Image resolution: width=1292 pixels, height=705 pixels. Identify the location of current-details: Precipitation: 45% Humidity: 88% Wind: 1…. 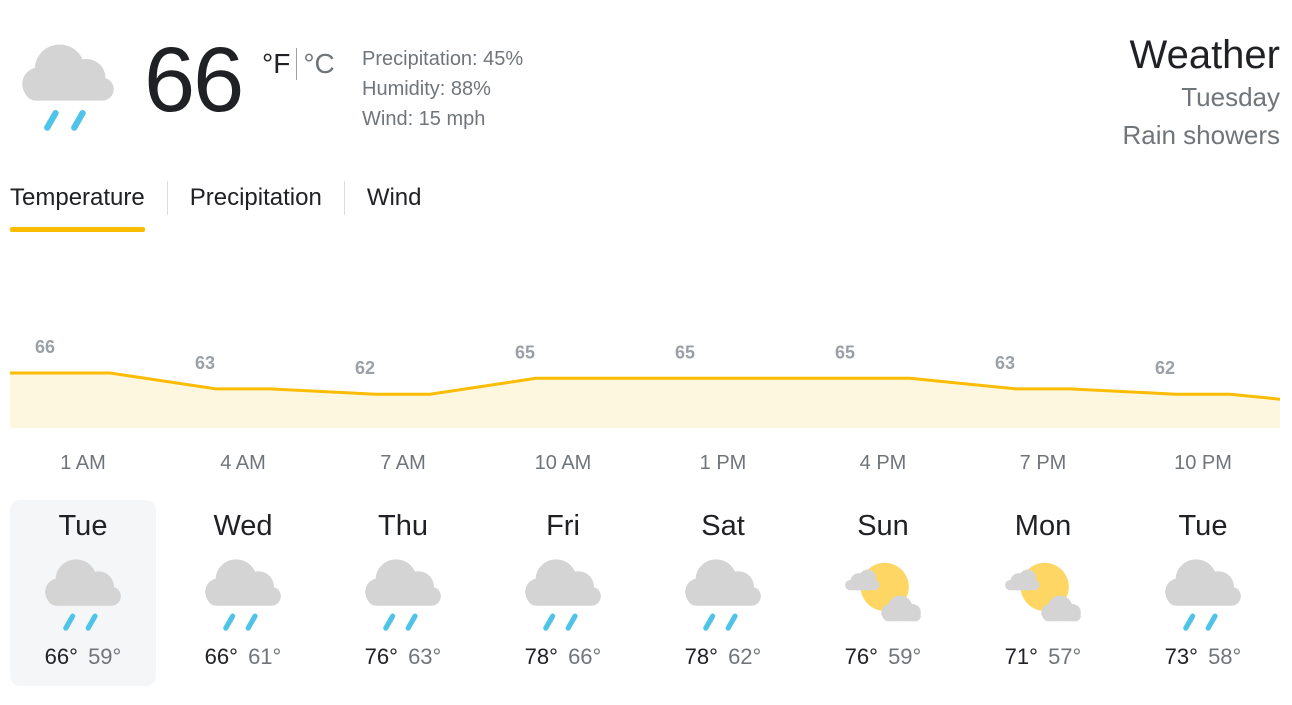
(442, 89).